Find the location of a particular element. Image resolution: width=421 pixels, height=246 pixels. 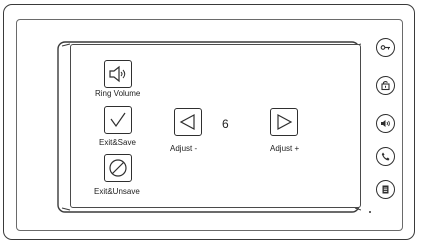

key-button is located at coordinates (385, 47).